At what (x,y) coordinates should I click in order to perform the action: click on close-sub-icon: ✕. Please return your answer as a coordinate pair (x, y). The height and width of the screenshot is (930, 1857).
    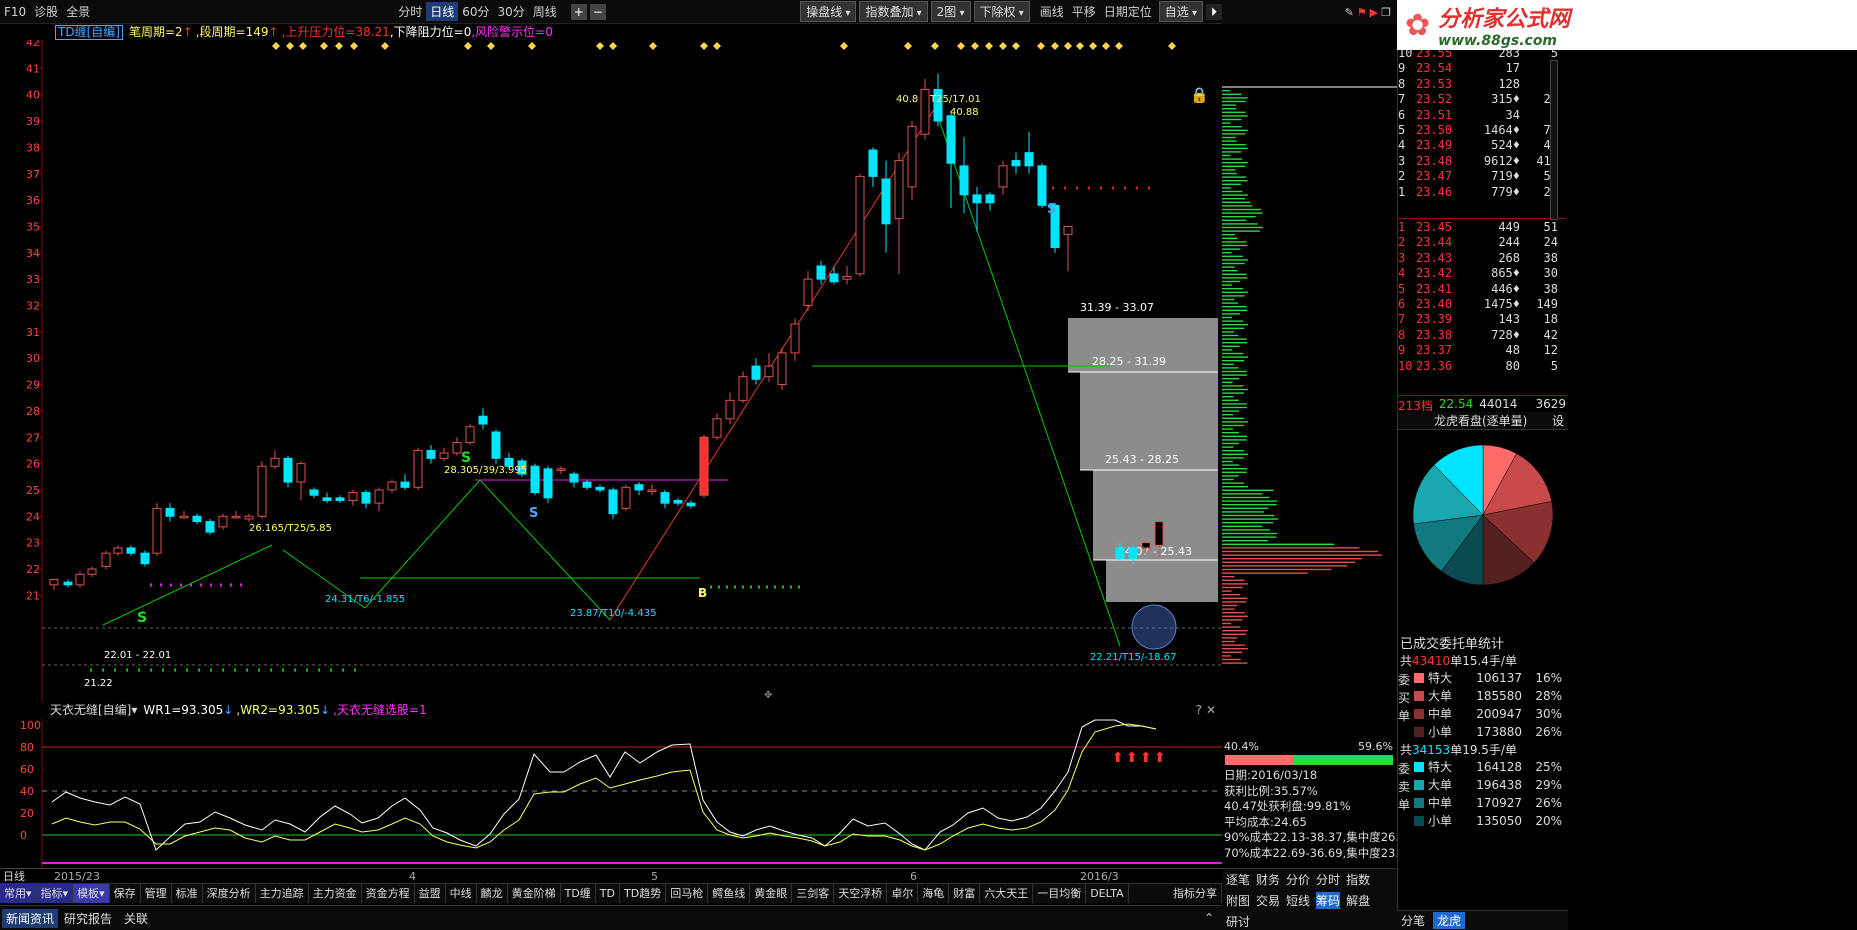
    Looking at the image, I should click on (1211, 710).